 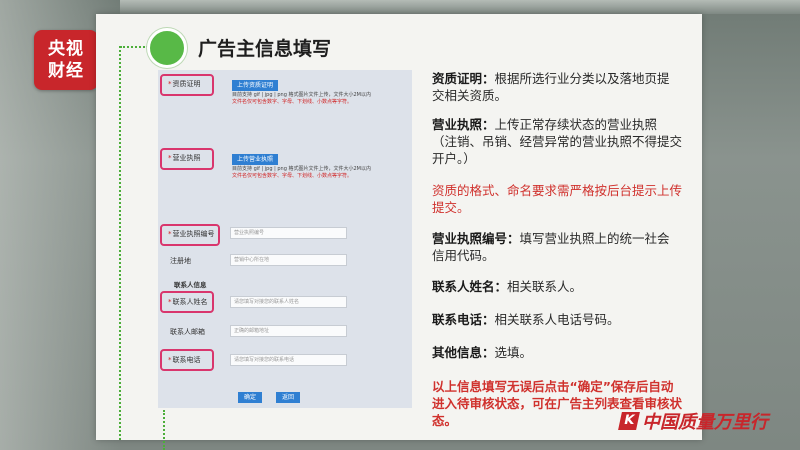 What do you see at coordinates (482, 352) in the screenshot?
I see `desc-other-info: 其他信息：选填。` at bounding box center [482, 352].